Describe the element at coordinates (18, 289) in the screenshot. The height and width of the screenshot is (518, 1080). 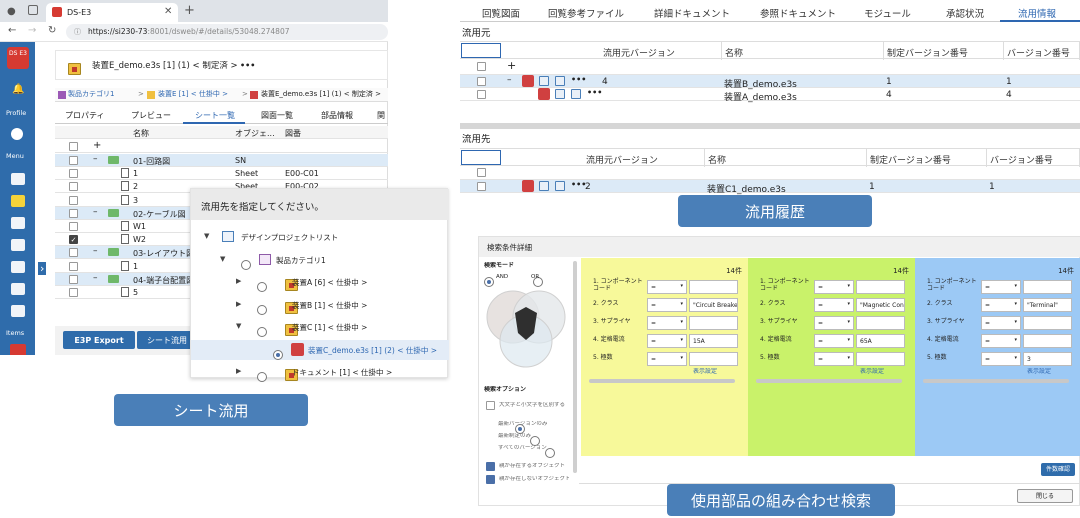
I see `cube-icon` at that location.